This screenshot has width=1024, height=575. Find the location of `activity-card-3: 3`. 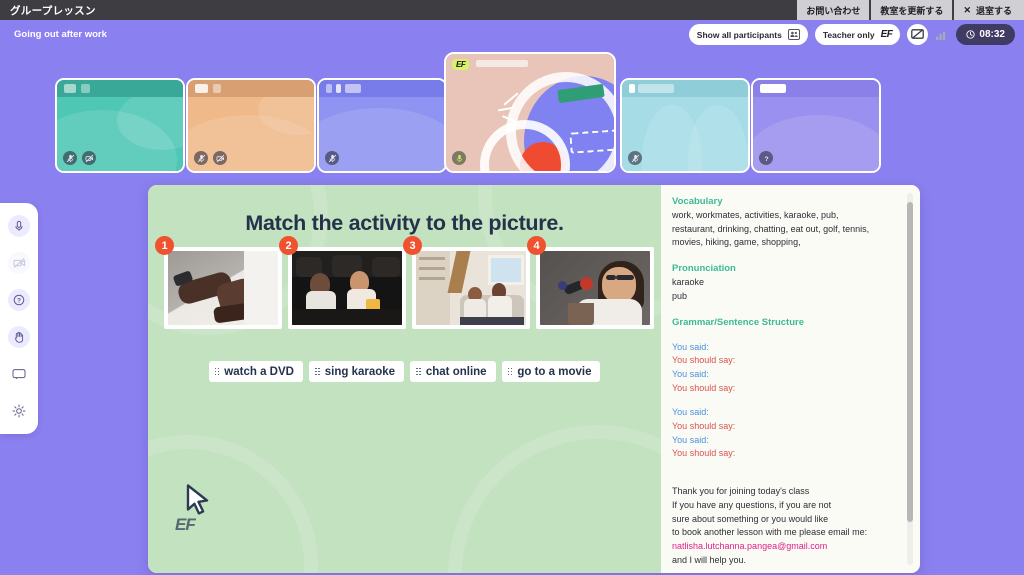

activity-card-3: 3 is located at coordinates (466, 282).